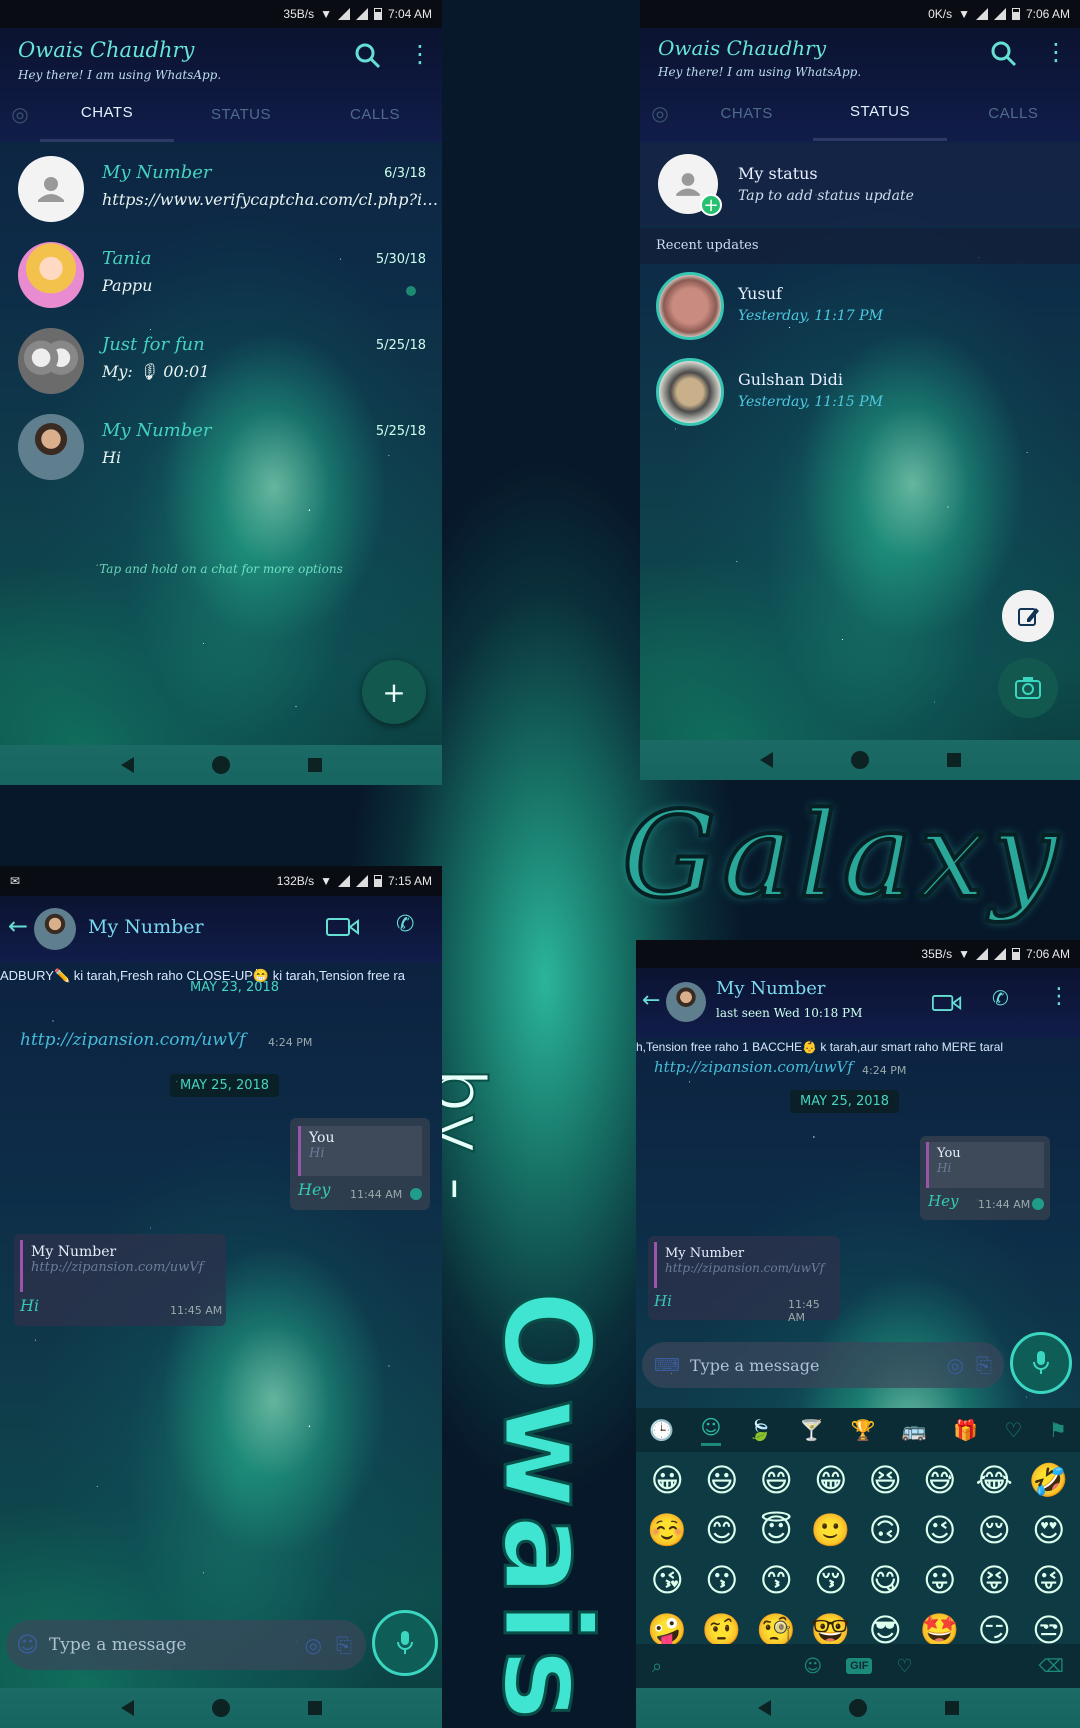 This screenshot has width=1080, height=1728. What do you see at coordinates (221, 273) in the screenshot?
I see `chat-row: Tania Pappu 5/30/18` at bounding box center [221, 273].